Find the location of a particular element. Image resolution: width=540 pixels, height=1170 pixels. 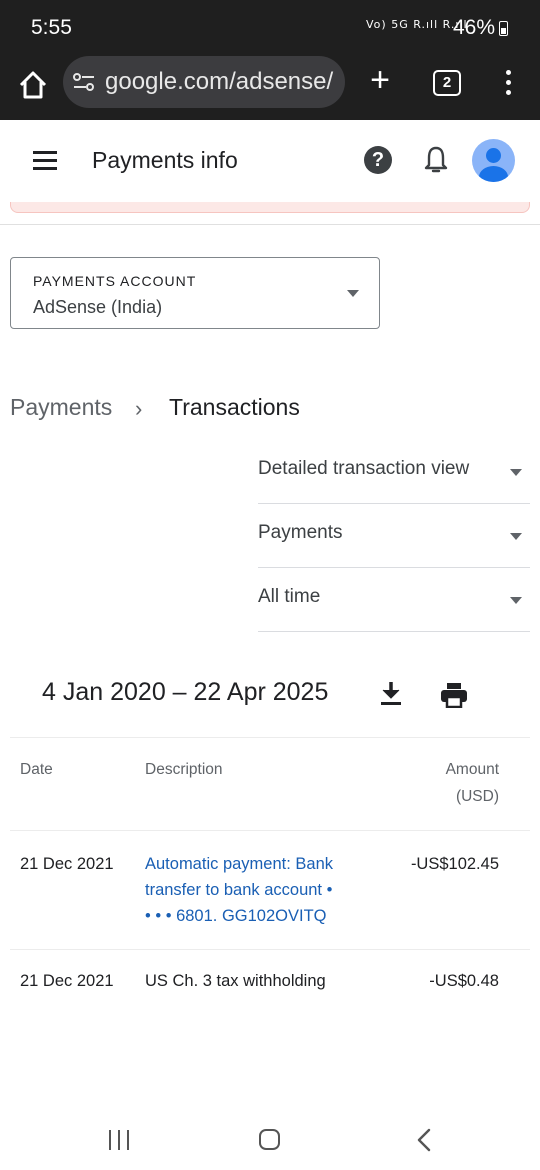

alert-banner is located at coordinates (270, 207).